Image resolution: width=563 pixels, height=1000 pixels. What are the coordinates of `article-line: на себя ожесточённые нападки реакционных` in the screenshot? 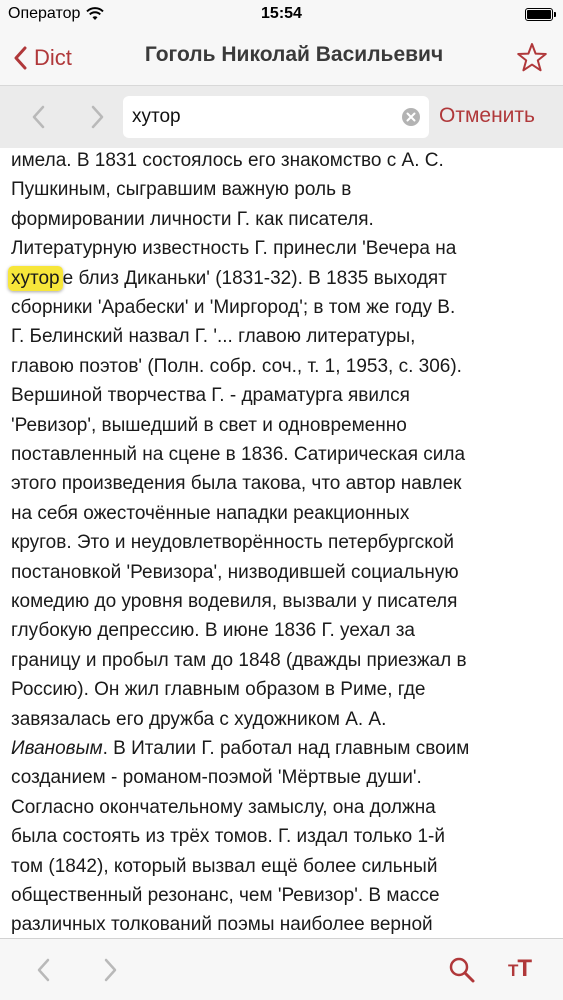 It's located at (210, 513).